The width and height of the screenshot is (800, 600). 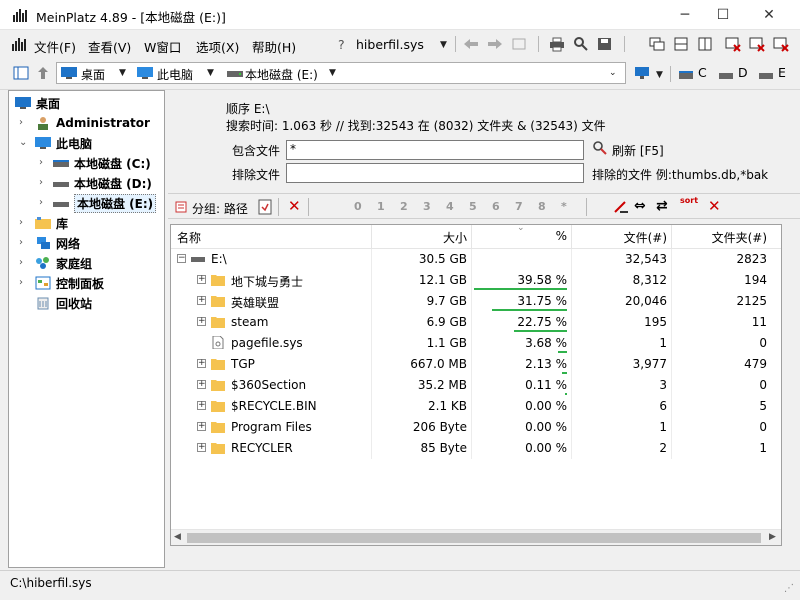 What do you see at coordinates (294, 206) in the screenshot?
I see `delete-icon: ✕` at bounding box center [294, 206].